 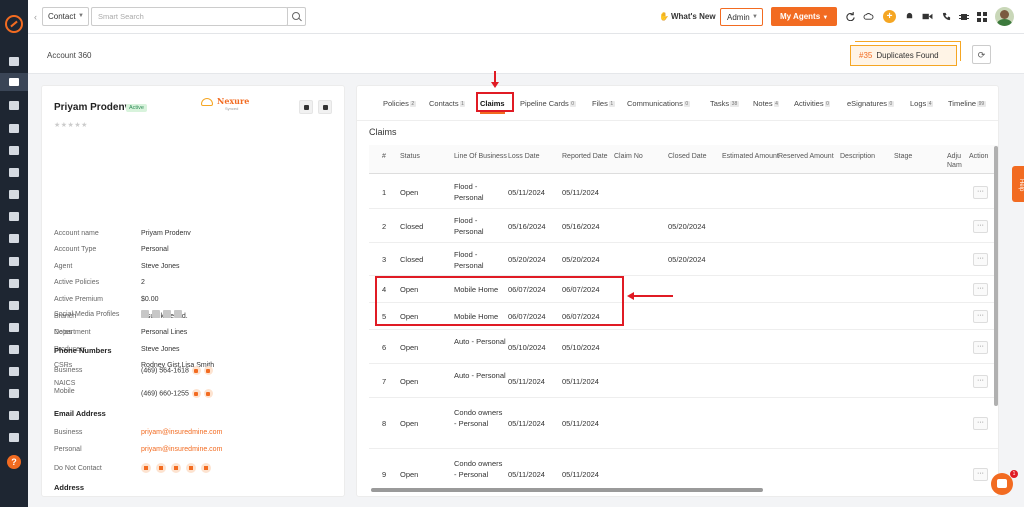 I want to click on database-icon, so click(x=14, y=327).